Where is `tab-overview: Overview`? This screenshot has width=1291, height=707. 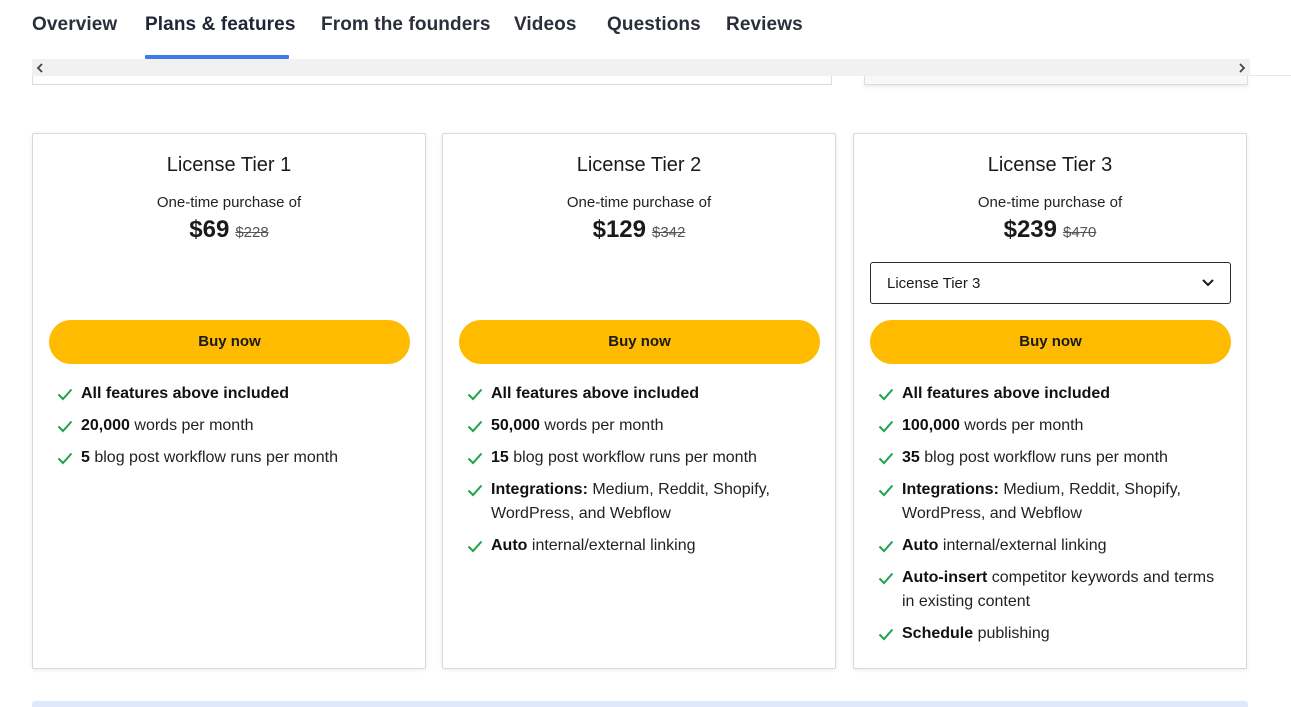
tab-overview: Overview is located at coordinates (74, 25).